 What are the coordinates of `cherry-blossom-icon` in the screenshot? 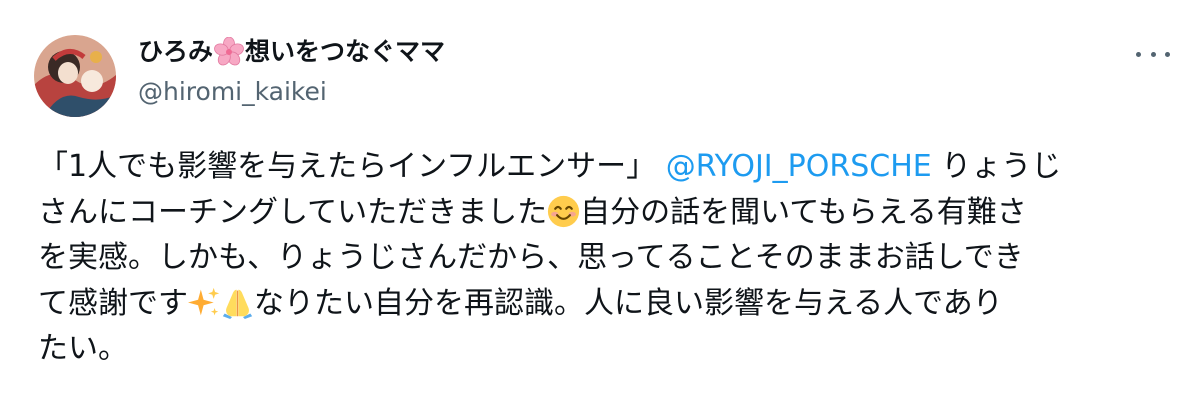 It's located at (229, 51).